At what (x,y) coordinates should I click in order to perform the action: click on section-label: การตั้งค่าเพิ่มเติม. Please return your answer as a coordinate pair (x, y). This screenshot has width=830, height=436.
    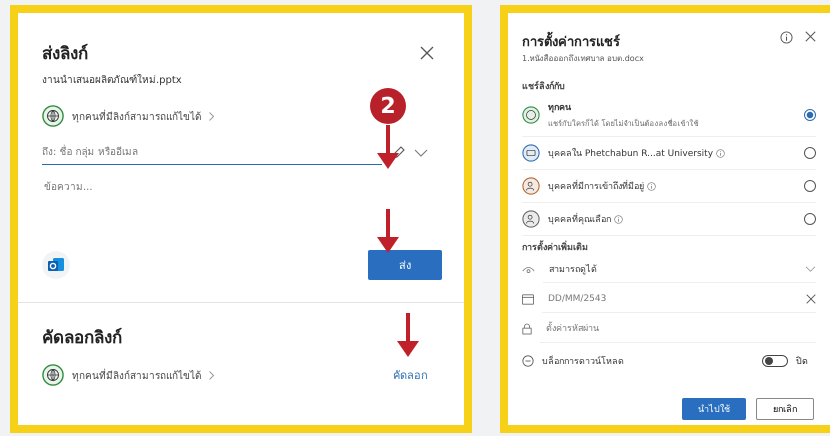
    Looking at the image, I should click on (669, 247).